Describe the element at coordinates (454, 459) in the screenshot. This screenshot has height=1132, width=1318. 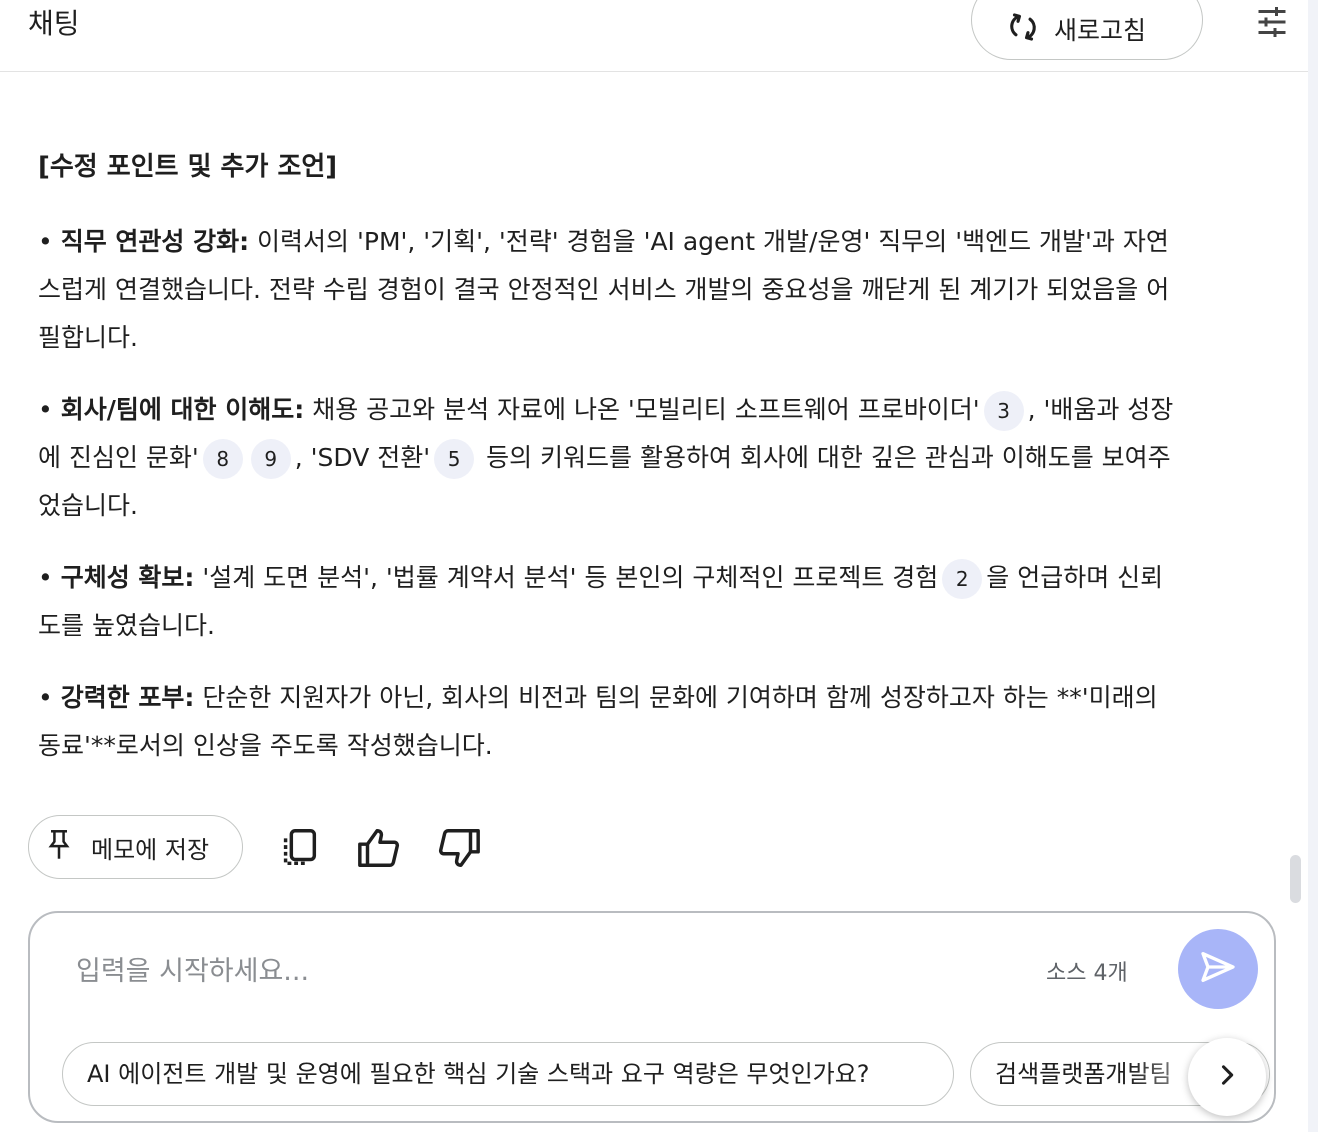
I see `citation-chip: 5` at that location.